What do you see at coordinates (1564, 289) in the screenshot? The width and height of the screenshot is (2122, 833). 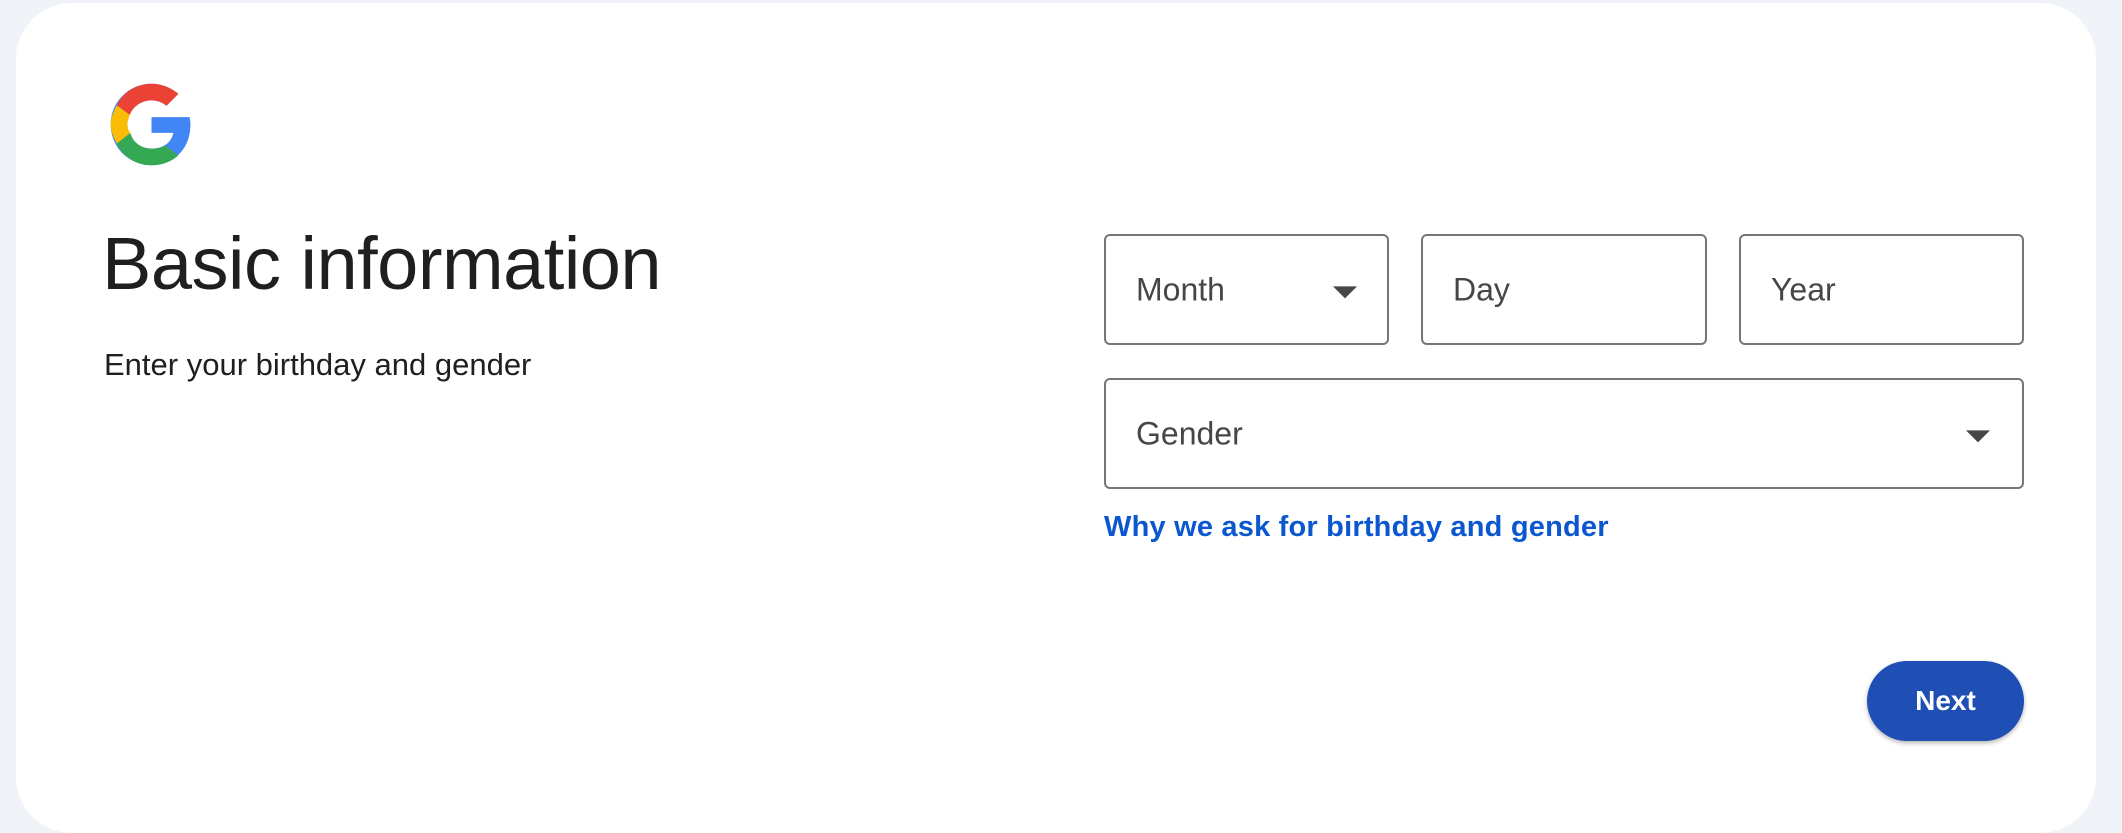 I see `day-input: Day` at bounding box center [1564, 289].